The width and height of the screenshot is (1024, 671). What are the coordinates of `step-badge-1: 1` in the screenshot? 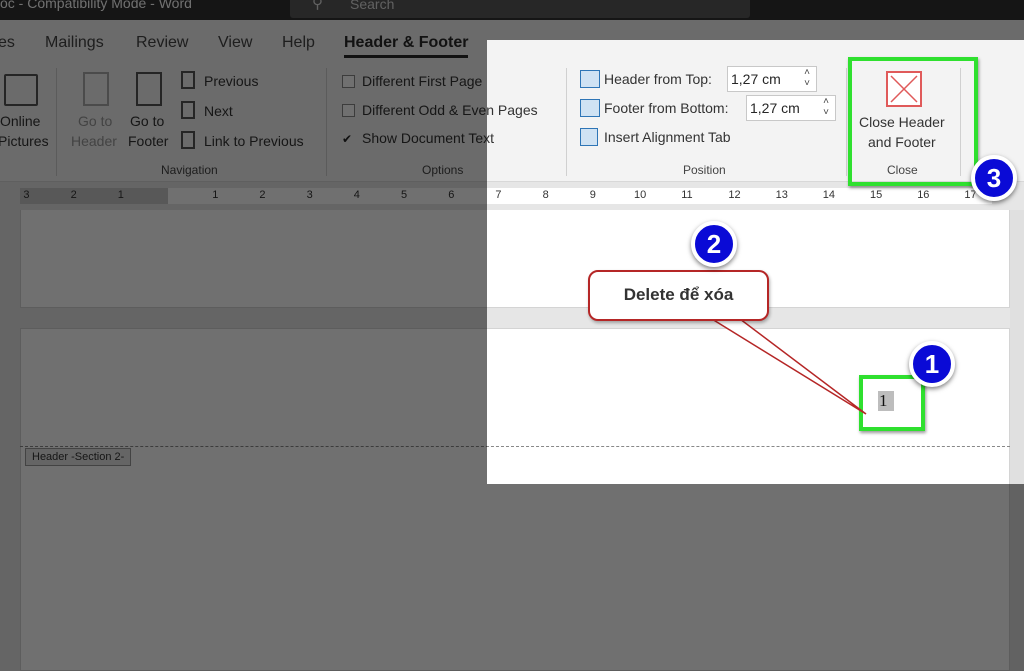 It's located at (932, 364).